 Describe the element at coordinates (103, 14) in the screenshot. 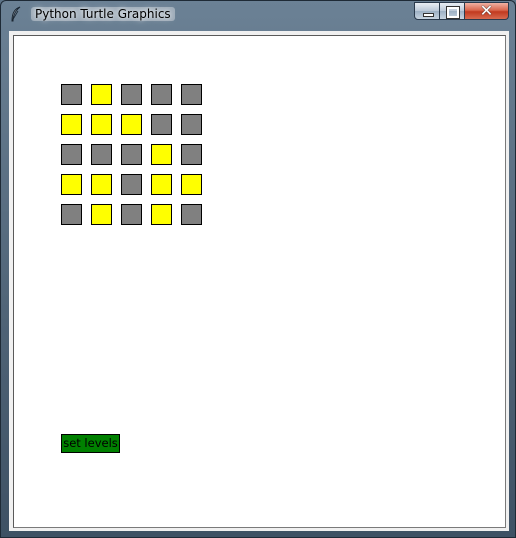

I see `window-title: Python Turtle Graphics` at that location.